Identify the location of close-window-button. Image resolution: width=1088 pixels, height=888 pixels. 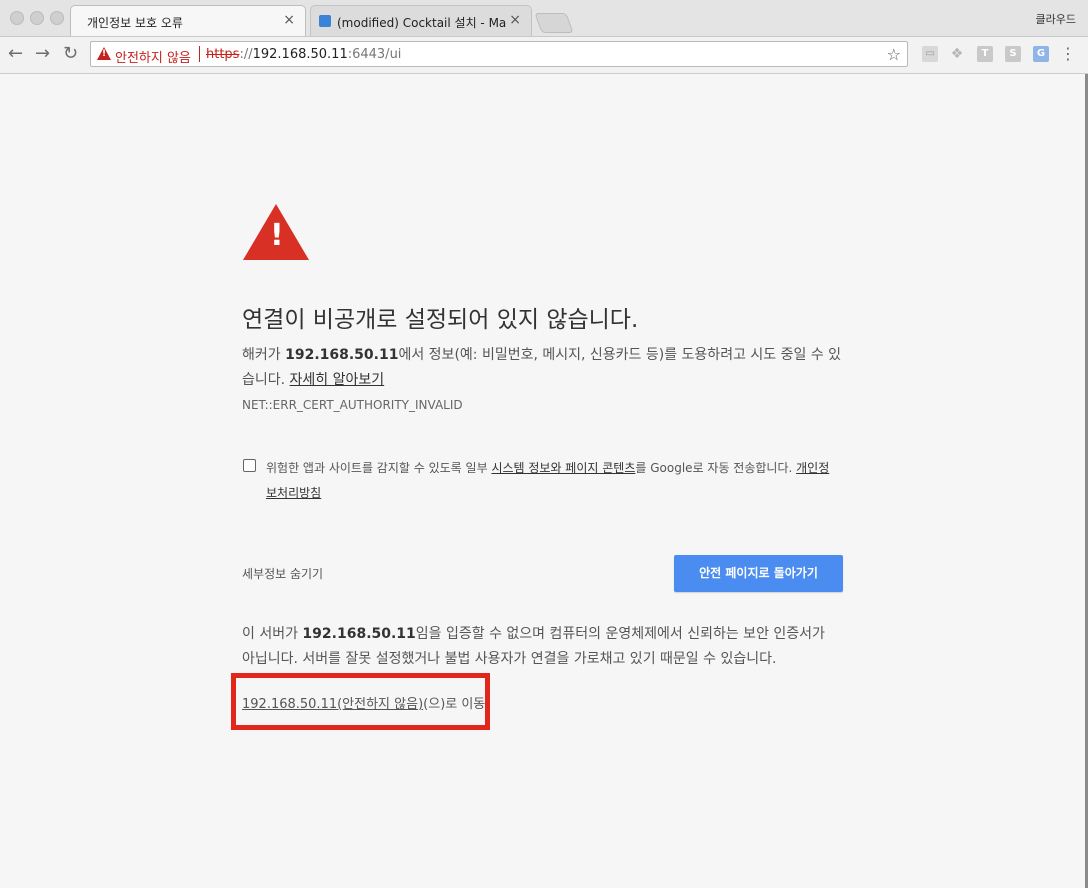
(17, 18).